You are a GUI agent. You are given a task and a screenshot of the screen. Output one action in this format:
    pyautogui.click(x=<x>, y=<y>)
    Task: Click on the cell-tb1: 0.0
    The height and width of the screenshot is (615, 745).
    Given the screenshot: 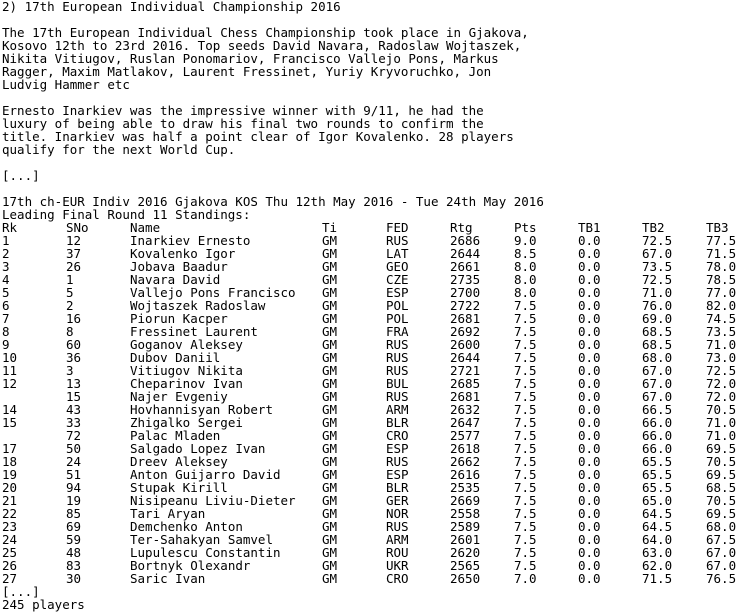 What is the action you would take?
    pyautogui.click(x=589, y=578)
    